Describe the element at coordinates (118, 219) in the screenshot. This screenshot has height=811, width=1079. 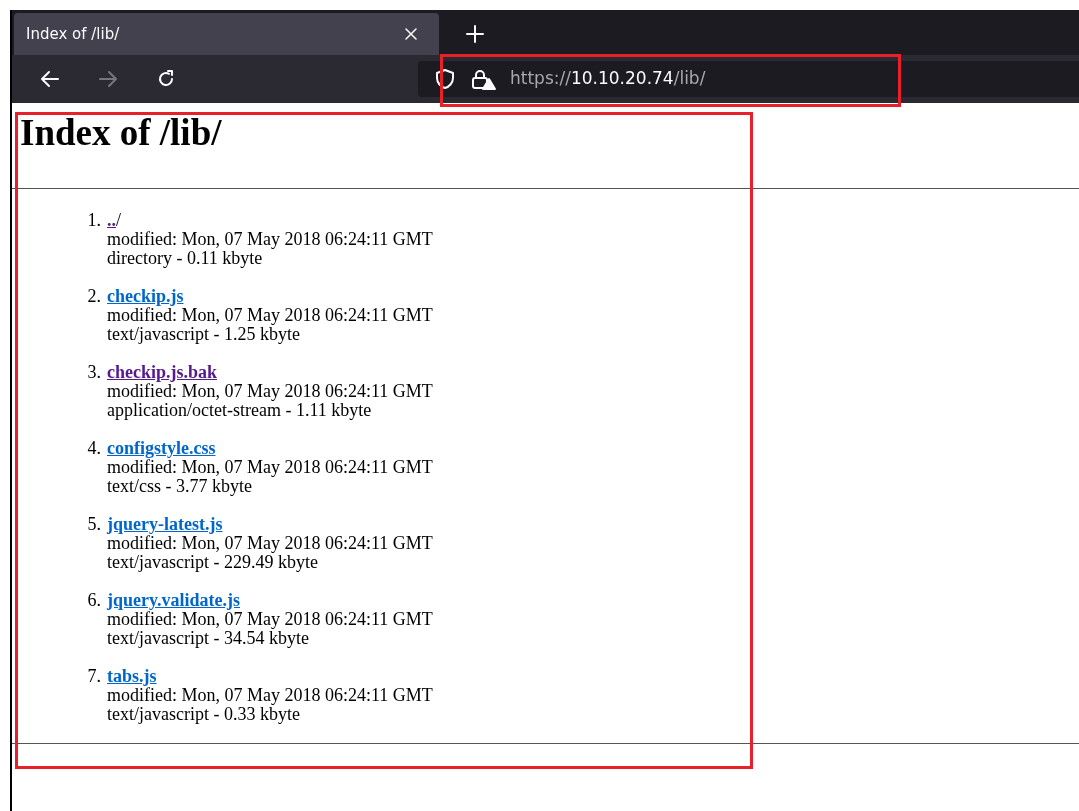
I see `path-suffix: /` at that location.